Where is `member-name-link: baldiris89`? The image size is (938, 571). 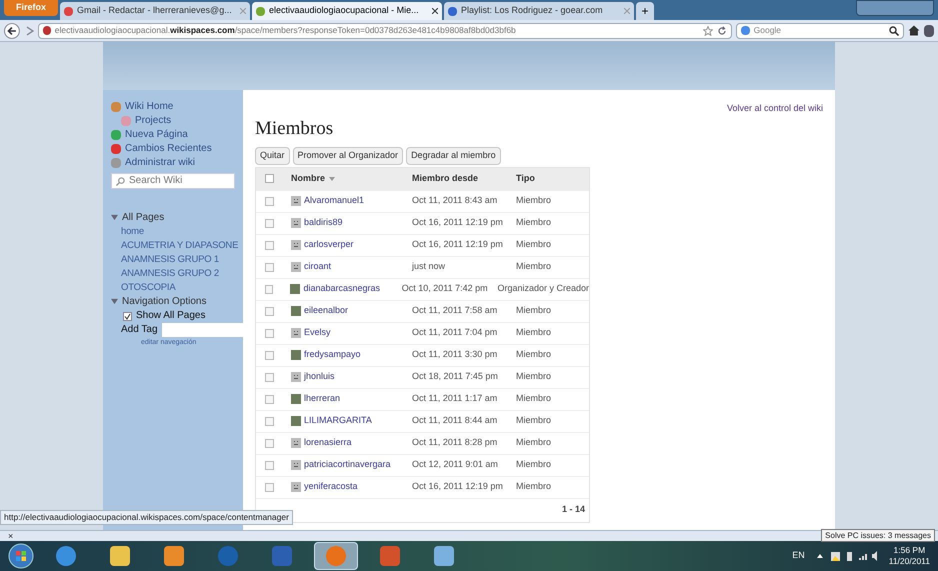 member-name-link: baldiris89 is located at coordinates (323, 223).